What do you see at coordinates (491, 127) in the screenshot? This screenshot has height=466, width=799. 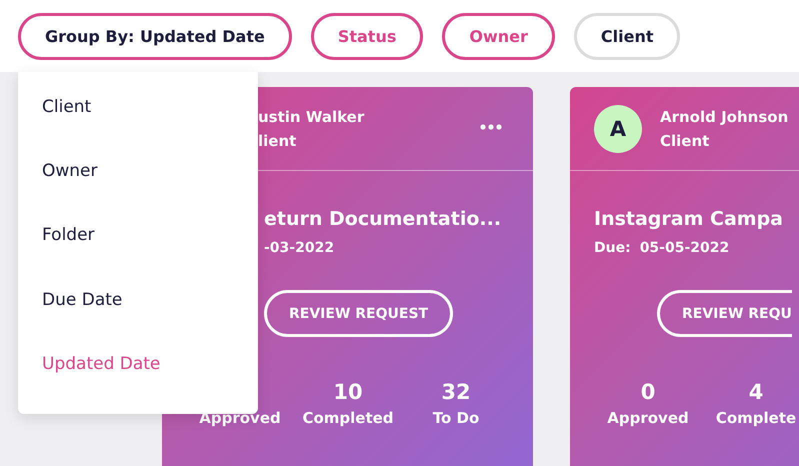 I see `more-icon` at bounding box center [491, 127].